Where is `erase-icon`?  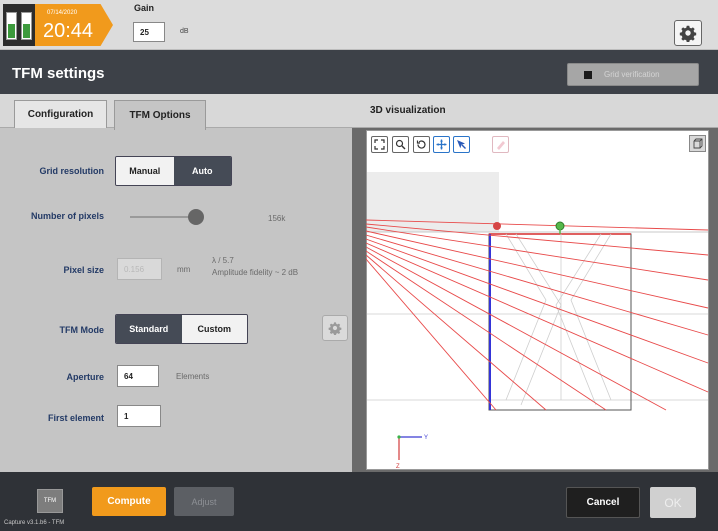
erase-icon is located at coordinates (500, 144).